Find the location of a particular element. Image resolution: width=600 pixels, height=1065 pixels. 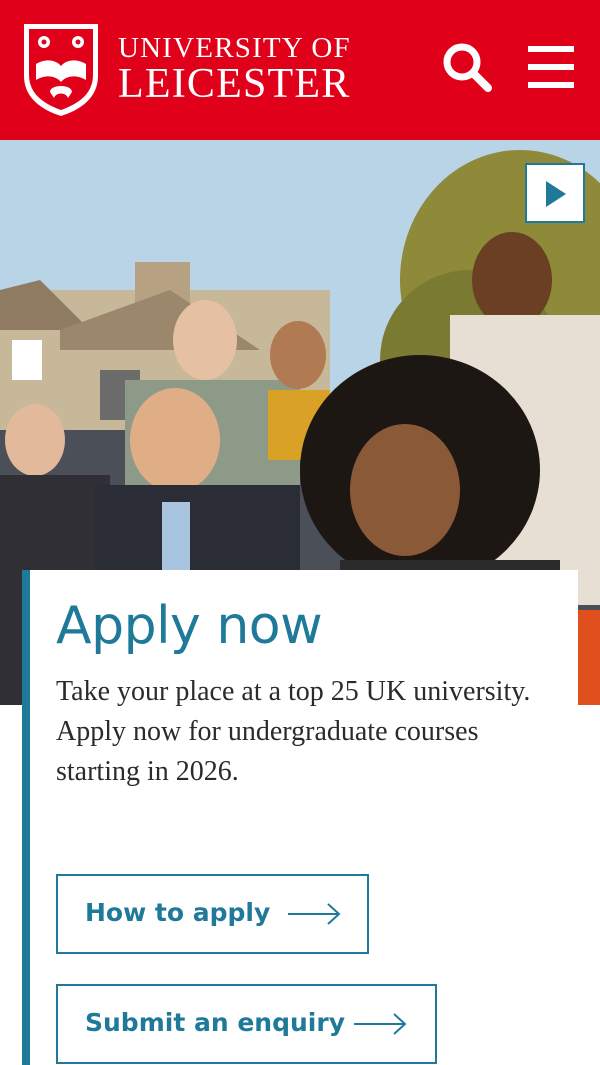

submit-enquiry-button: Submit an enquiry is located at coordinates (246, 1024).